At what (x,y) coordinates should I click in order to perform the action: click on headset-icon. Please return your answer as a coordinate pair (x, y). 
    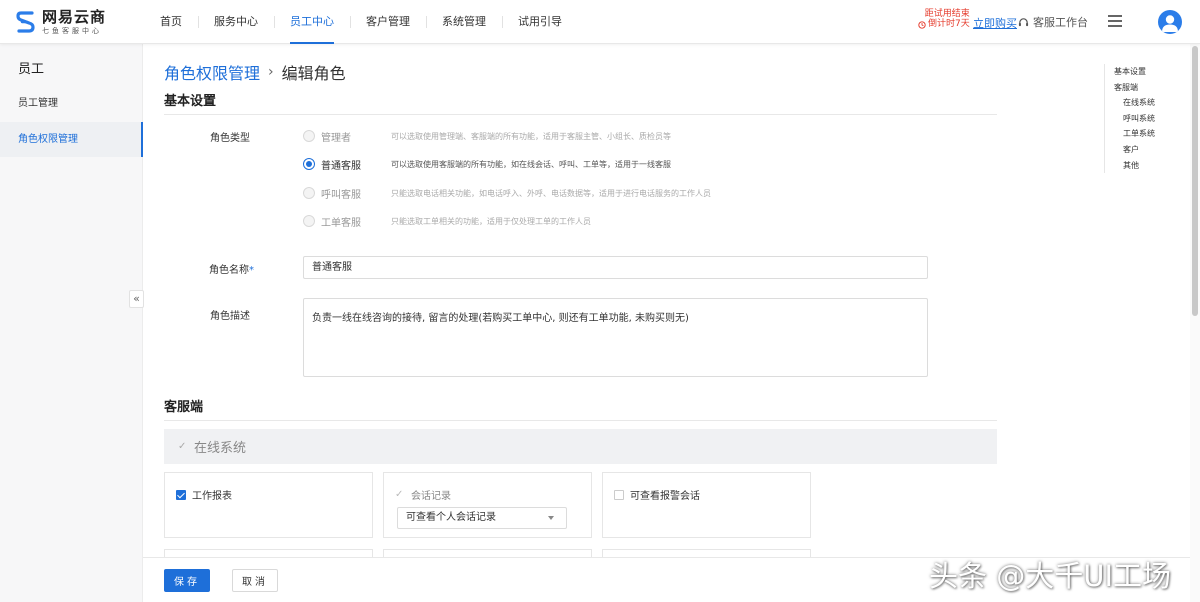
    Looking at the image, I should click on (1023, 21).